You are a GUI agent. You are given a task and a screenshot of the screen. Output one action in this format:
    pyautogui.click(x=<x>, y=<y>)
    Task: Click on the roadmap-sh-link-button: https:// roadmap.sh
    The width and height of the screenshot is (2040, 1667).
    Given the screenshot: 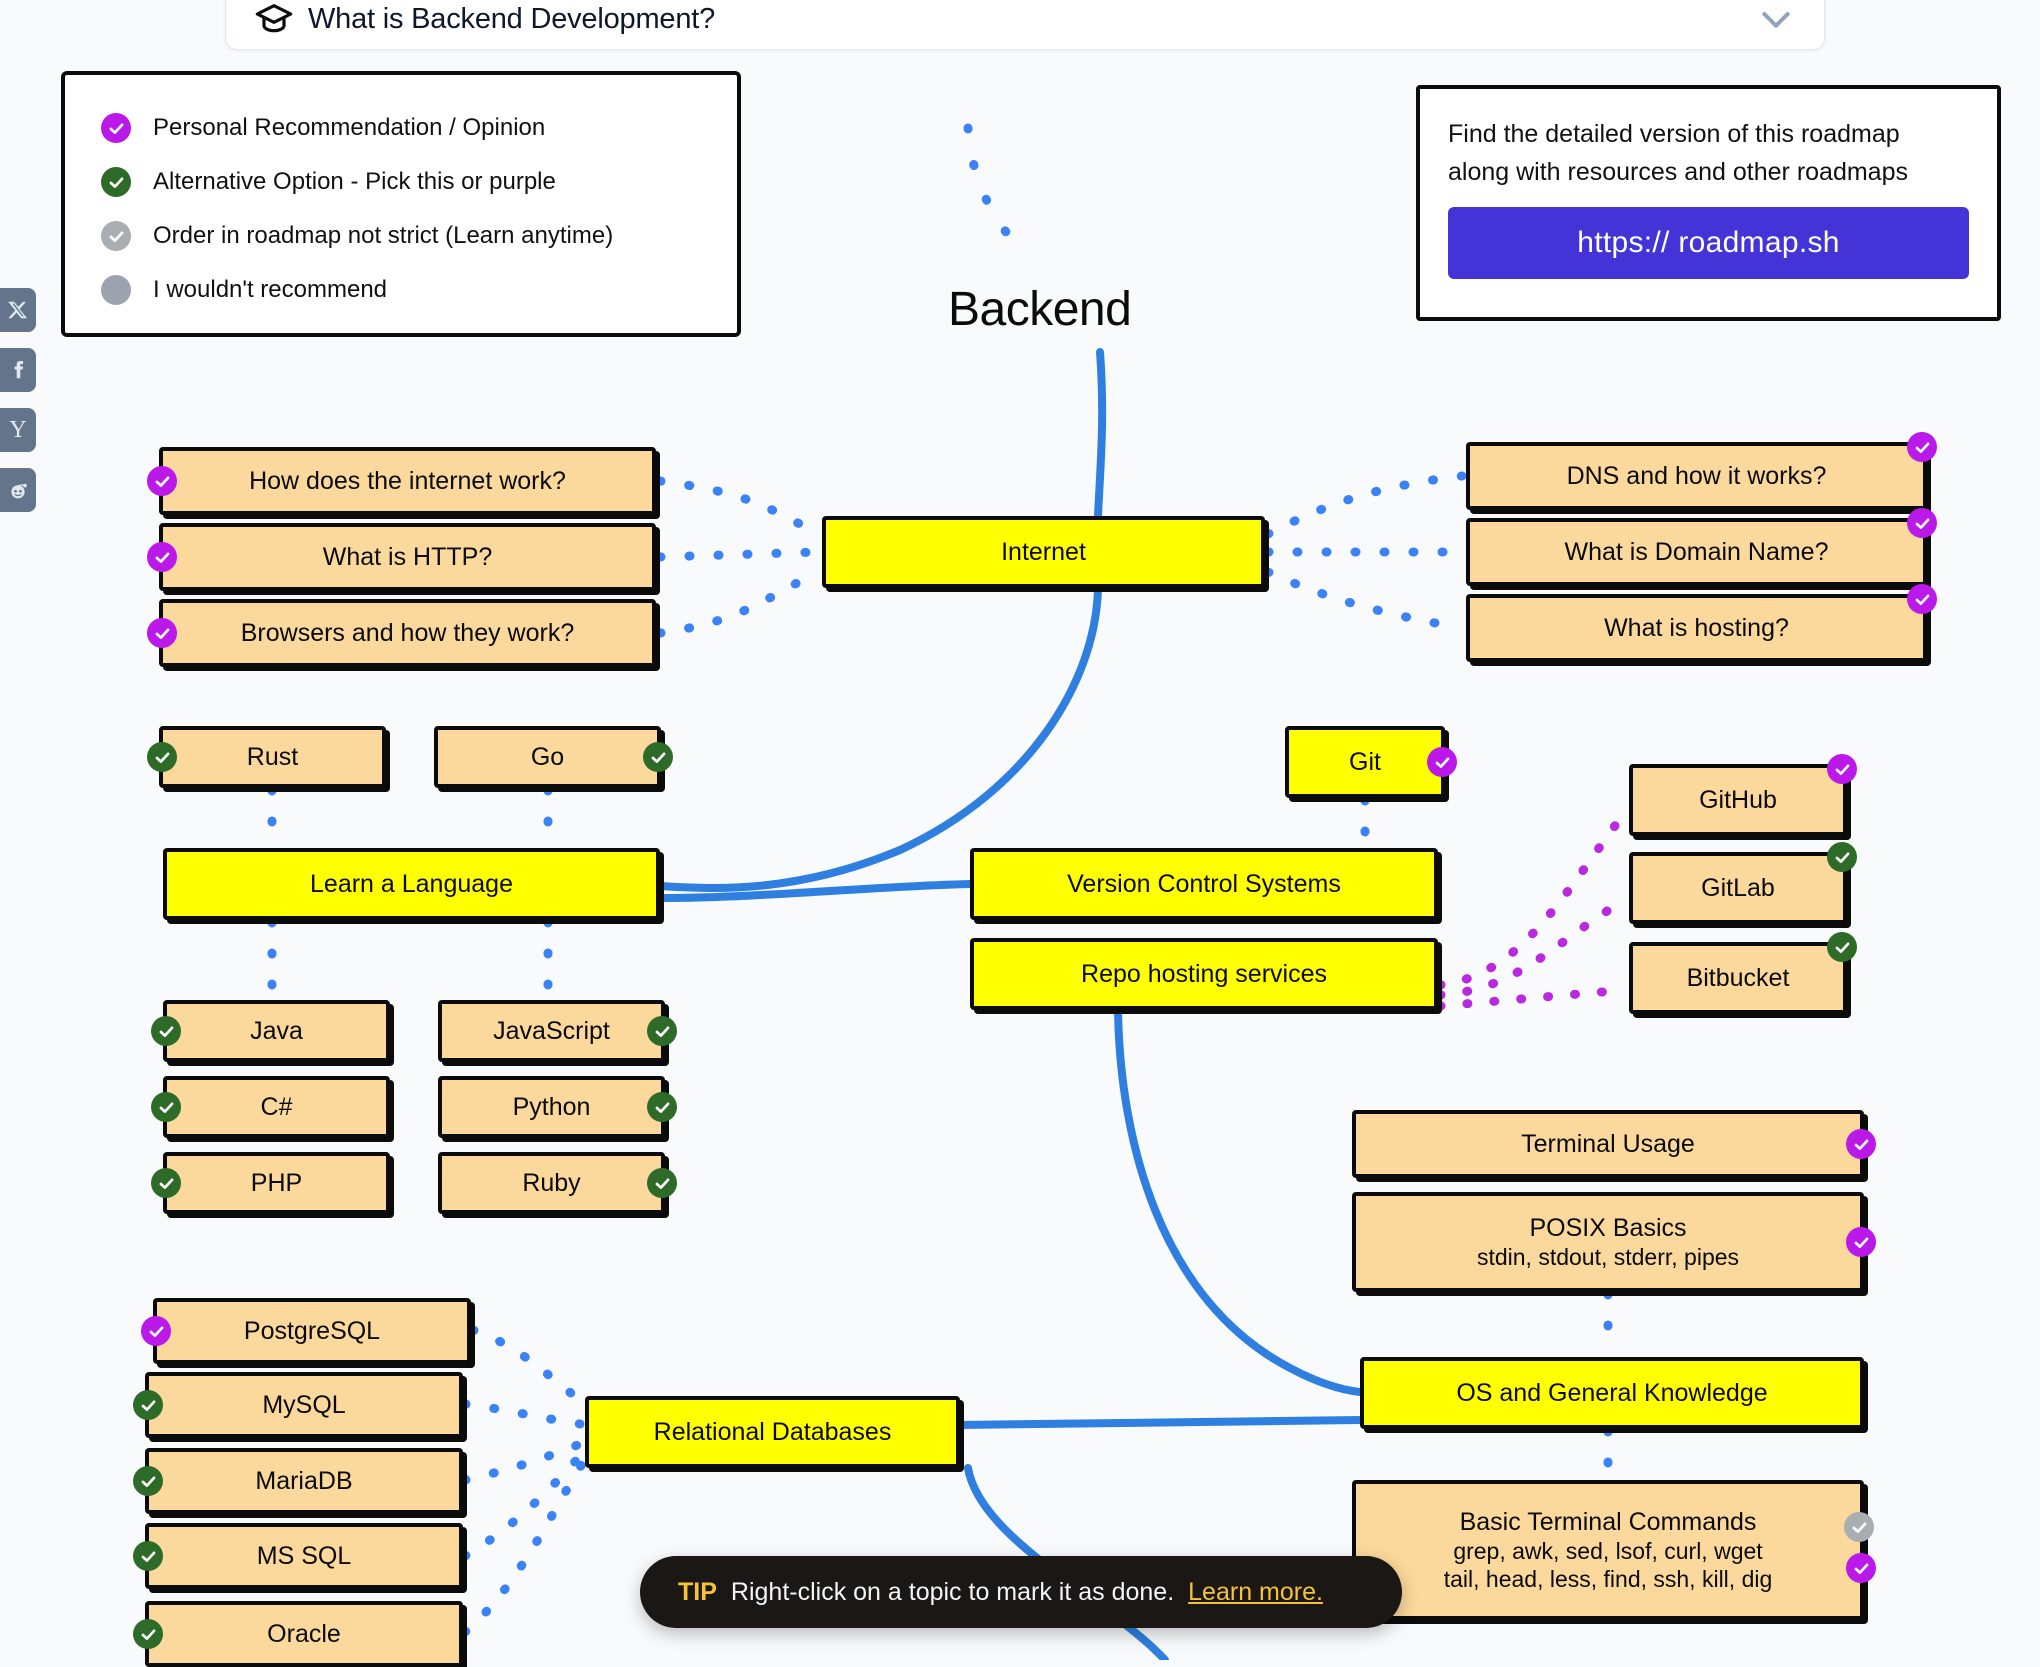 What is the action you would take?
    pyautogui.click(x=1708, y=243)
    